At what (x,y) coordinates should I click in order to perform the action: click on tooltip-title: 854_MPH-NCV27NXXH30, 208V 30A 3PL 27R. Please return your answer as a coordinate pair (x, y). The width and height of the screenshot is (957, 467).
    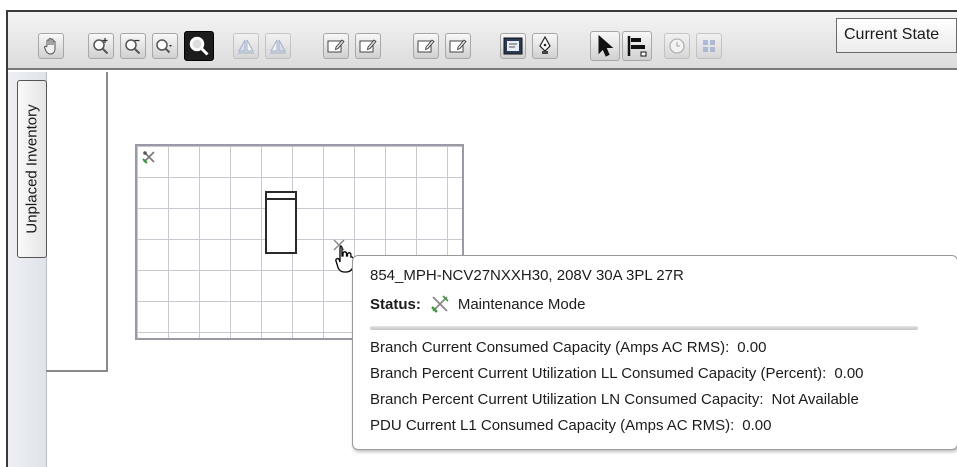
    Looking at the image, I should click on (527, 275).